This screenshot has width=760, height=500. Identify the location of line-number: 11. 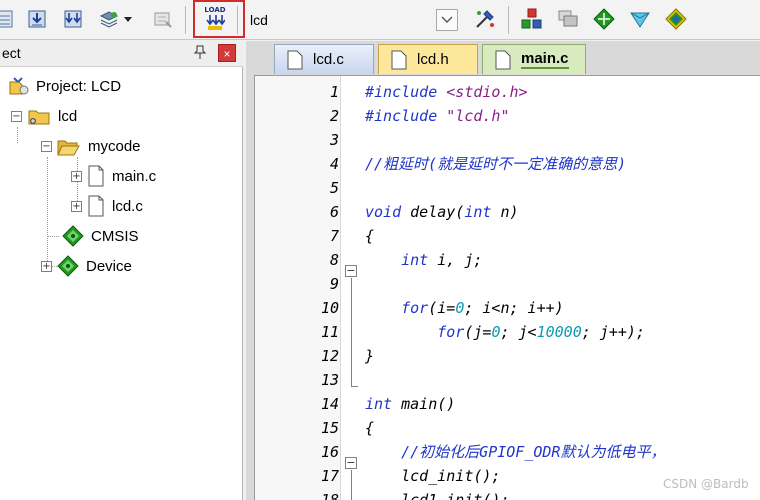
(329, 332).